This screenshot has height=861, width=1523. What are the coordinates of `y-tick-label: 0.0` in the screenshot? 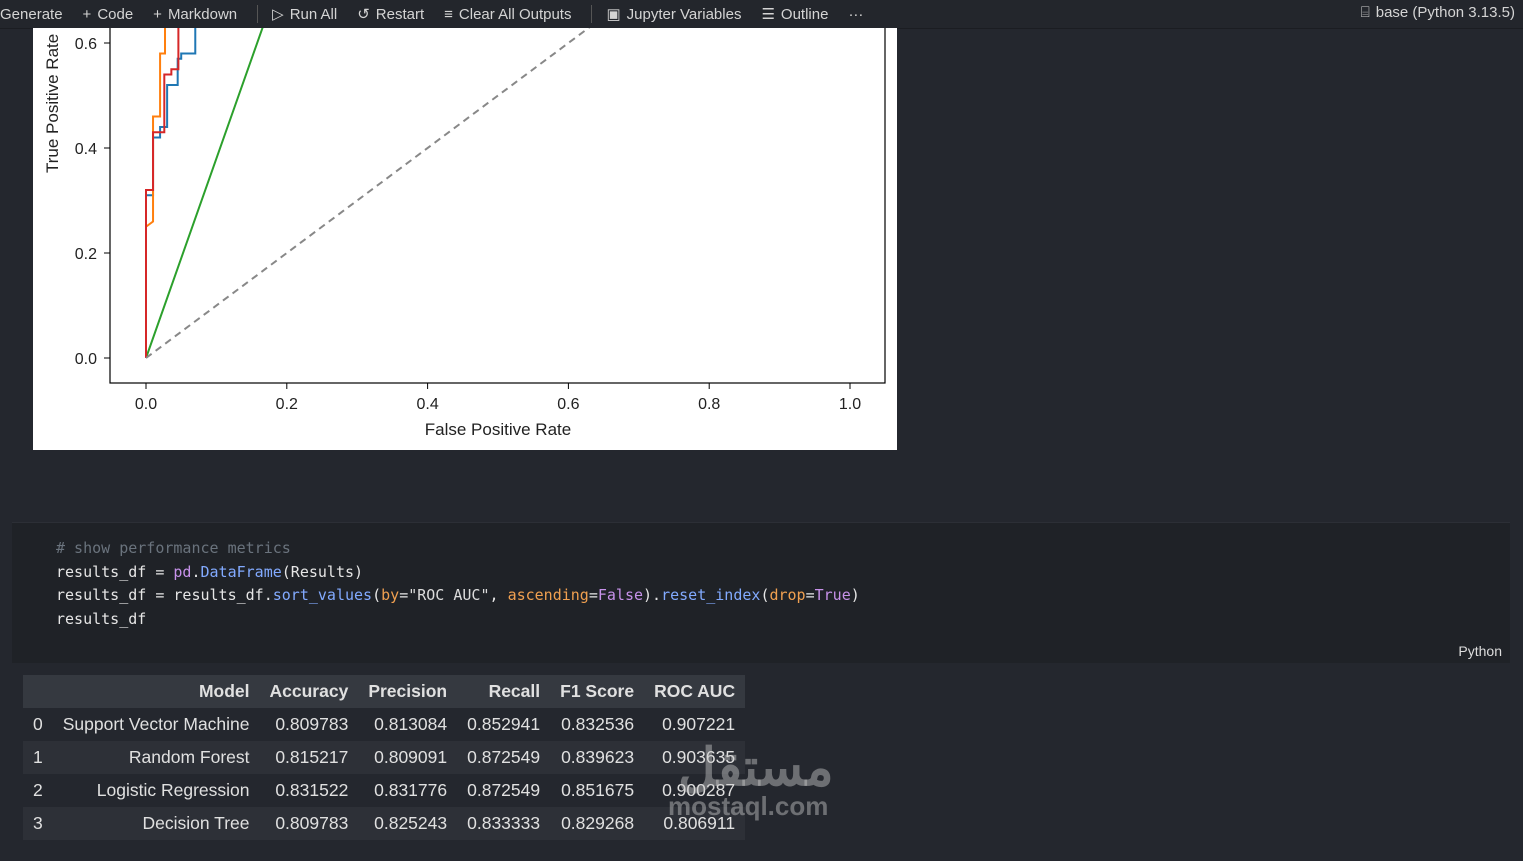 It's located at (86, 359).